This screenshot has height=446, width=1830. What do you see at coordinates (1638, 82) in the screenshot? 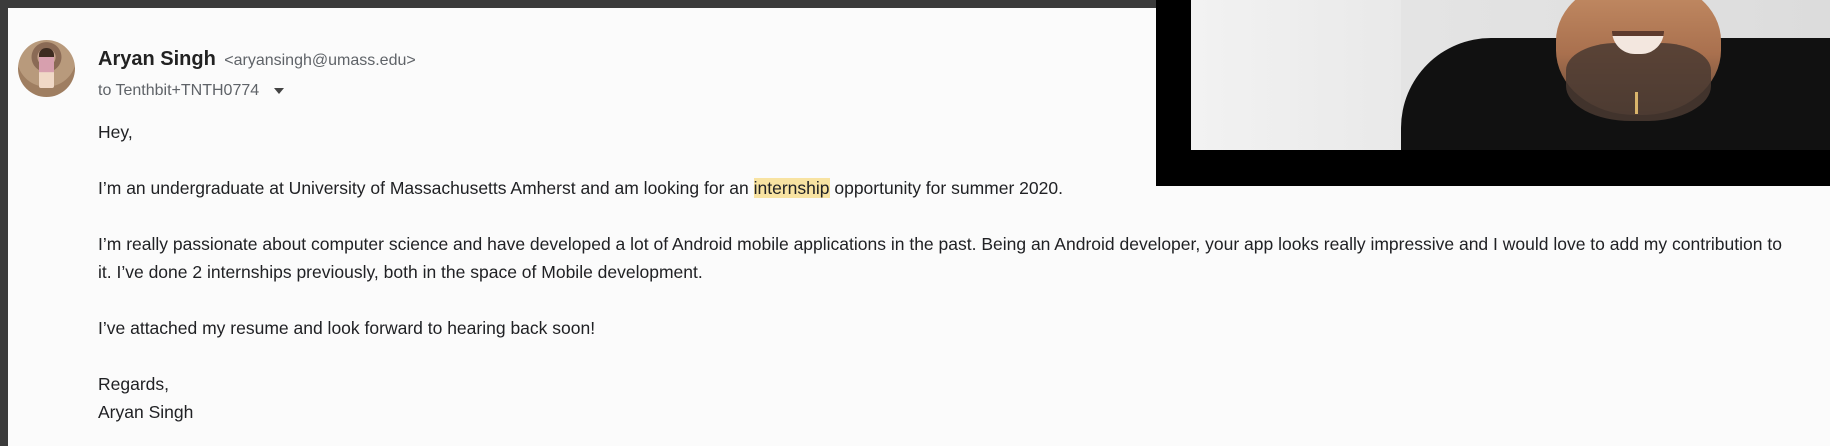
I see `person-beard` at bounding box center [1638, 82].